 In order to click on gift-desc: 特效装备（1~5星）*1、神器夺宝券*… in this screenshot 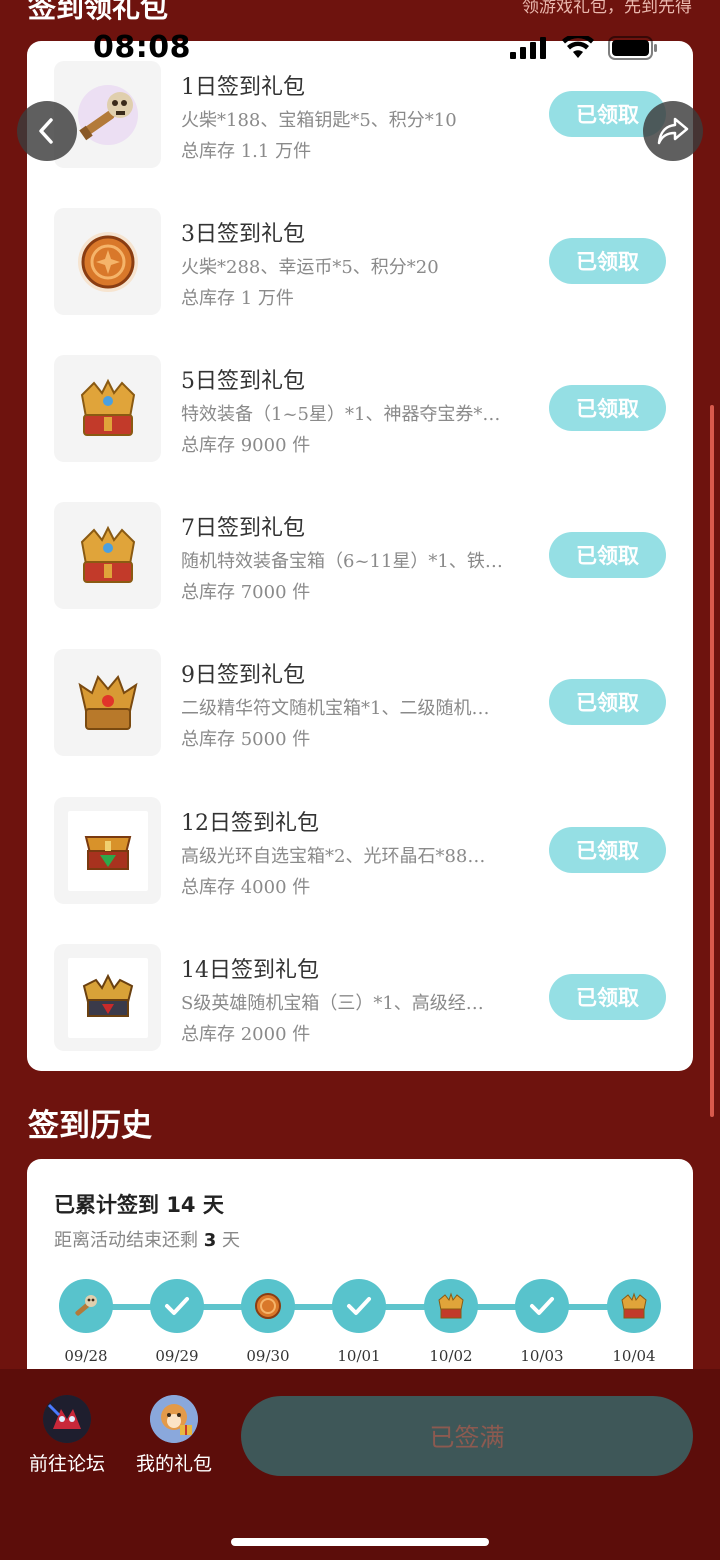, I will do `click(341, 414)`.